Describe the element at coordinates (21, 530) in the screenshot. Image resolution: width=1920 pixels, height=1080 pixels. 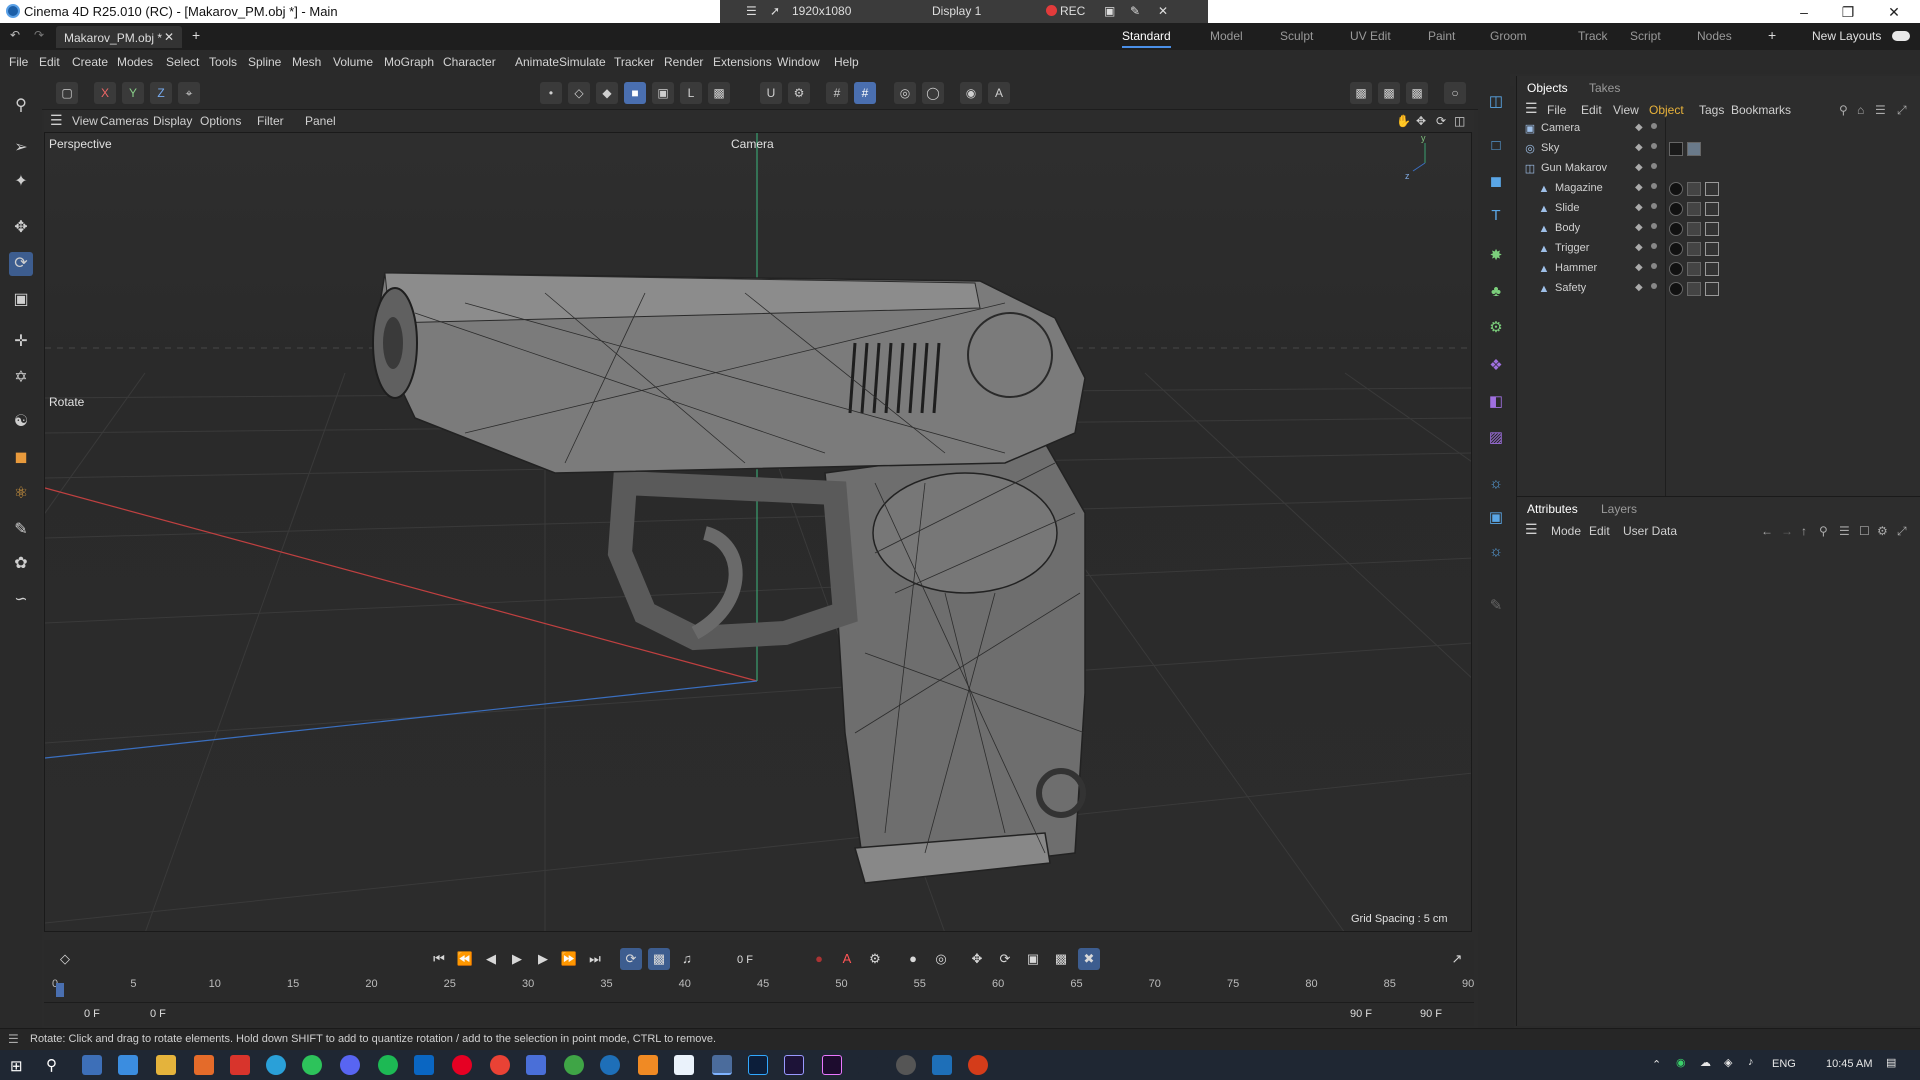
I see `brush-icon: ✎` at that location.